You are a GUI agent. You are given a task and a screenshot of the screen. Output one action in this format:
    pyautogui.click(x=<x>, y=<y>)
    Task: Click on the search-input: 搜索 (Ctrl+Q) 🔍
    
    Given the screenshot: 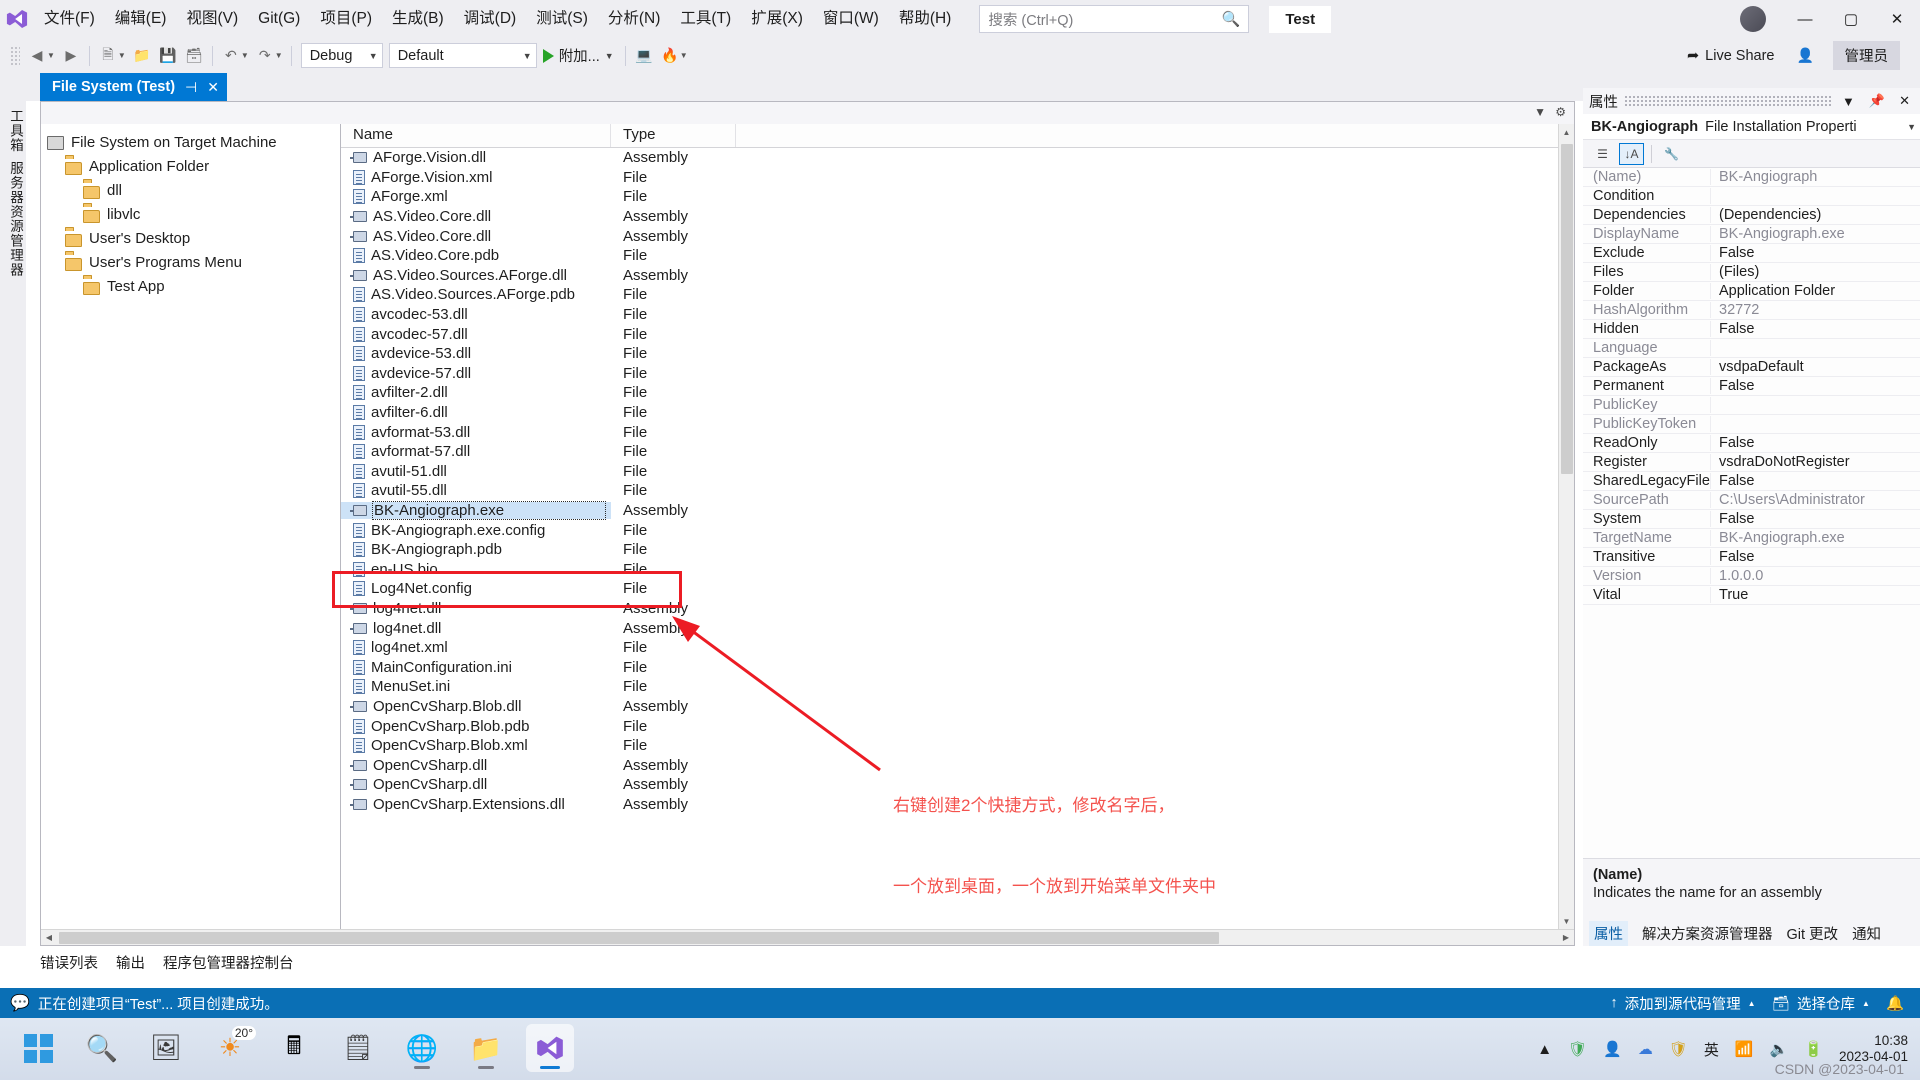 What is the action you would take?
    pyautogui.click(x=1114, y=19)
    